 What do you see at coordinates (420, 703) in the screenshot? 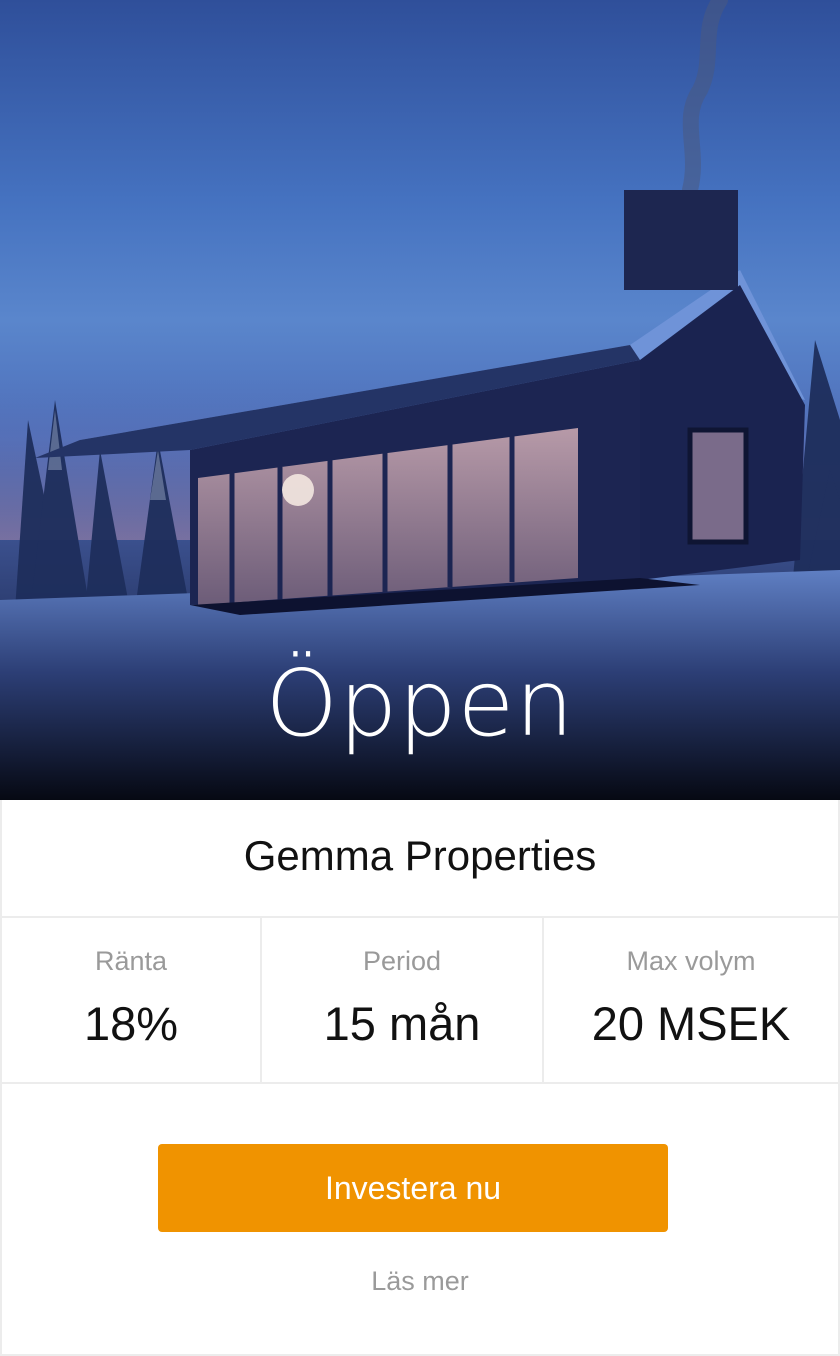
I see `status-label: Öppen` at bounding box center [420, 703].